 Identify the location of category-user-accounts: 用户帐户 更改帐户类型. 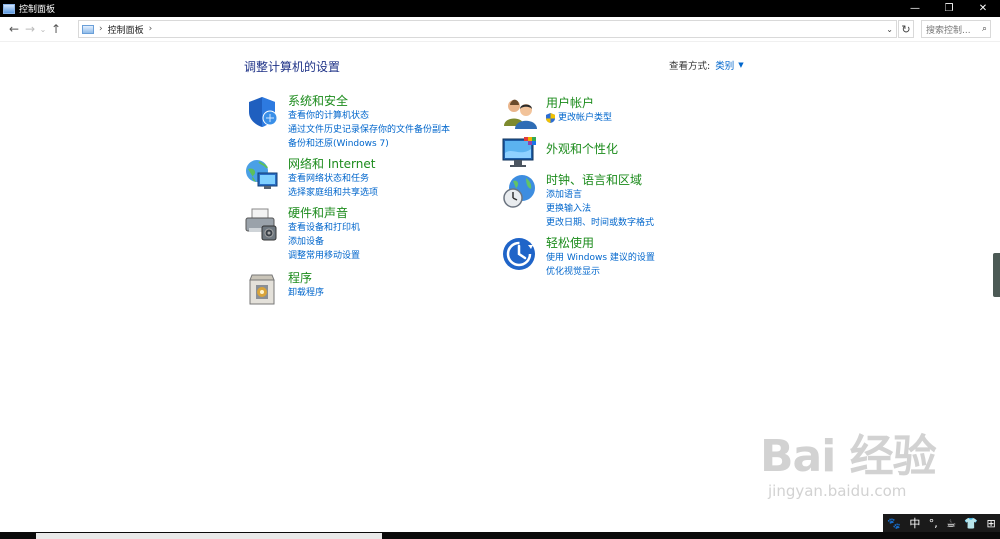
(557, 114).